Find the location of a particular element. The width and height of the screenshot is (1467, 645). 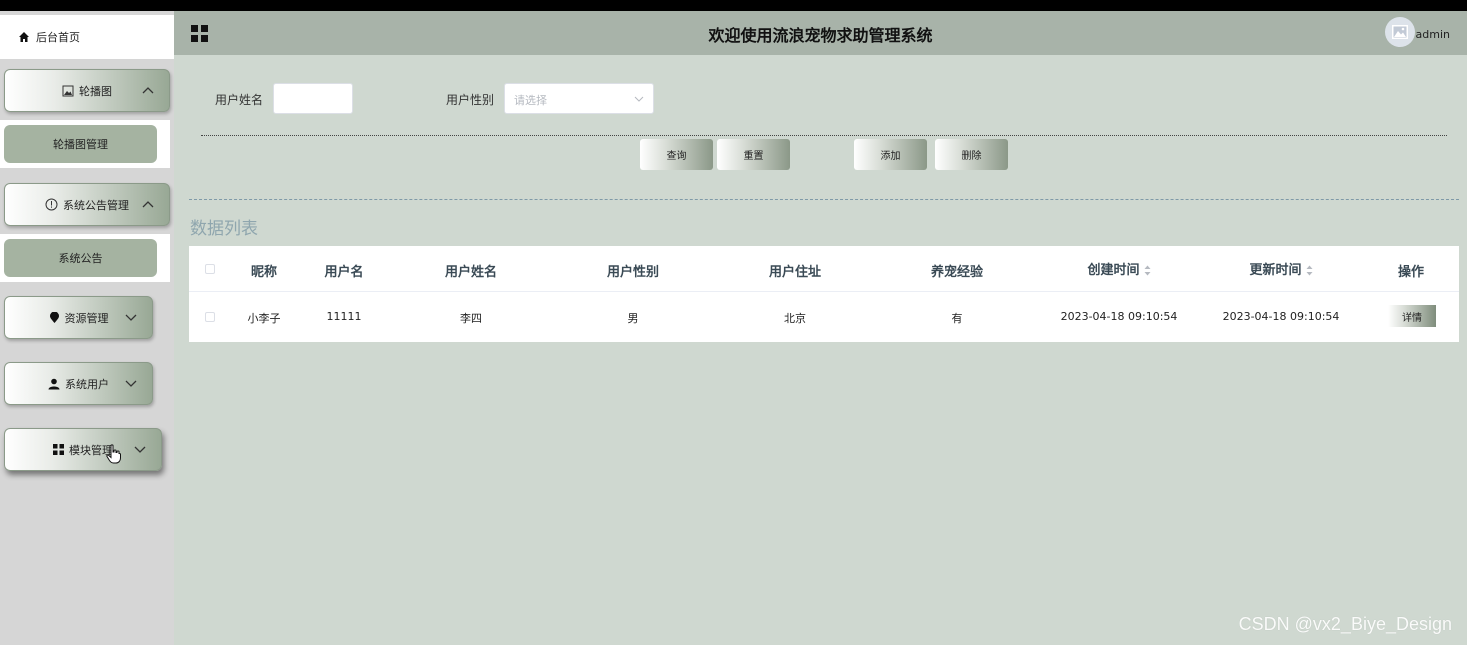

location-pin-icon is located at coordinates (54, 317).